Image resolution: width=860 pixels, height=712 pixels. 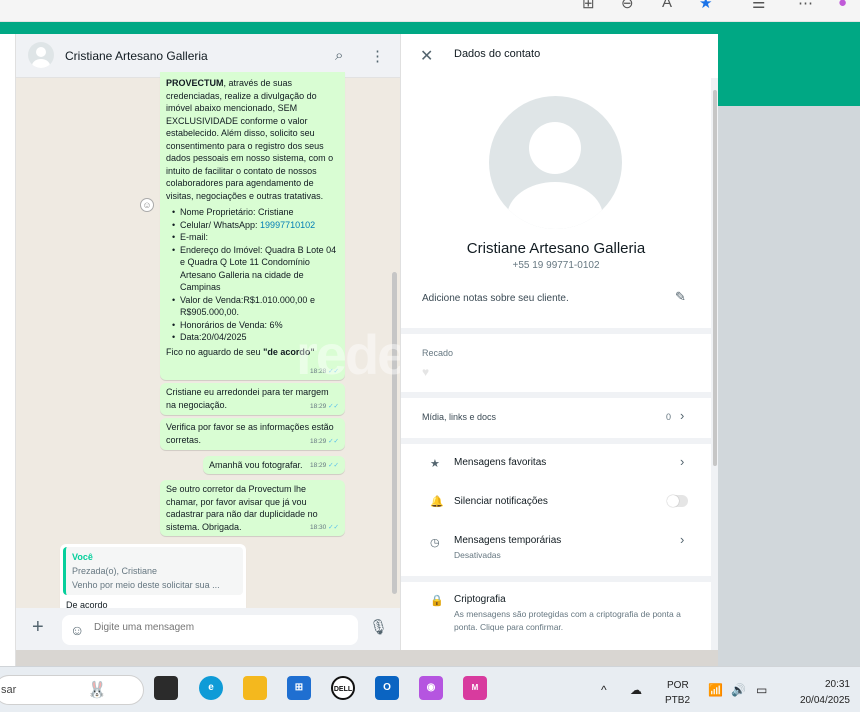 I want to click on menu-kebab-icon: ⋮, so click(x=377, y=56).